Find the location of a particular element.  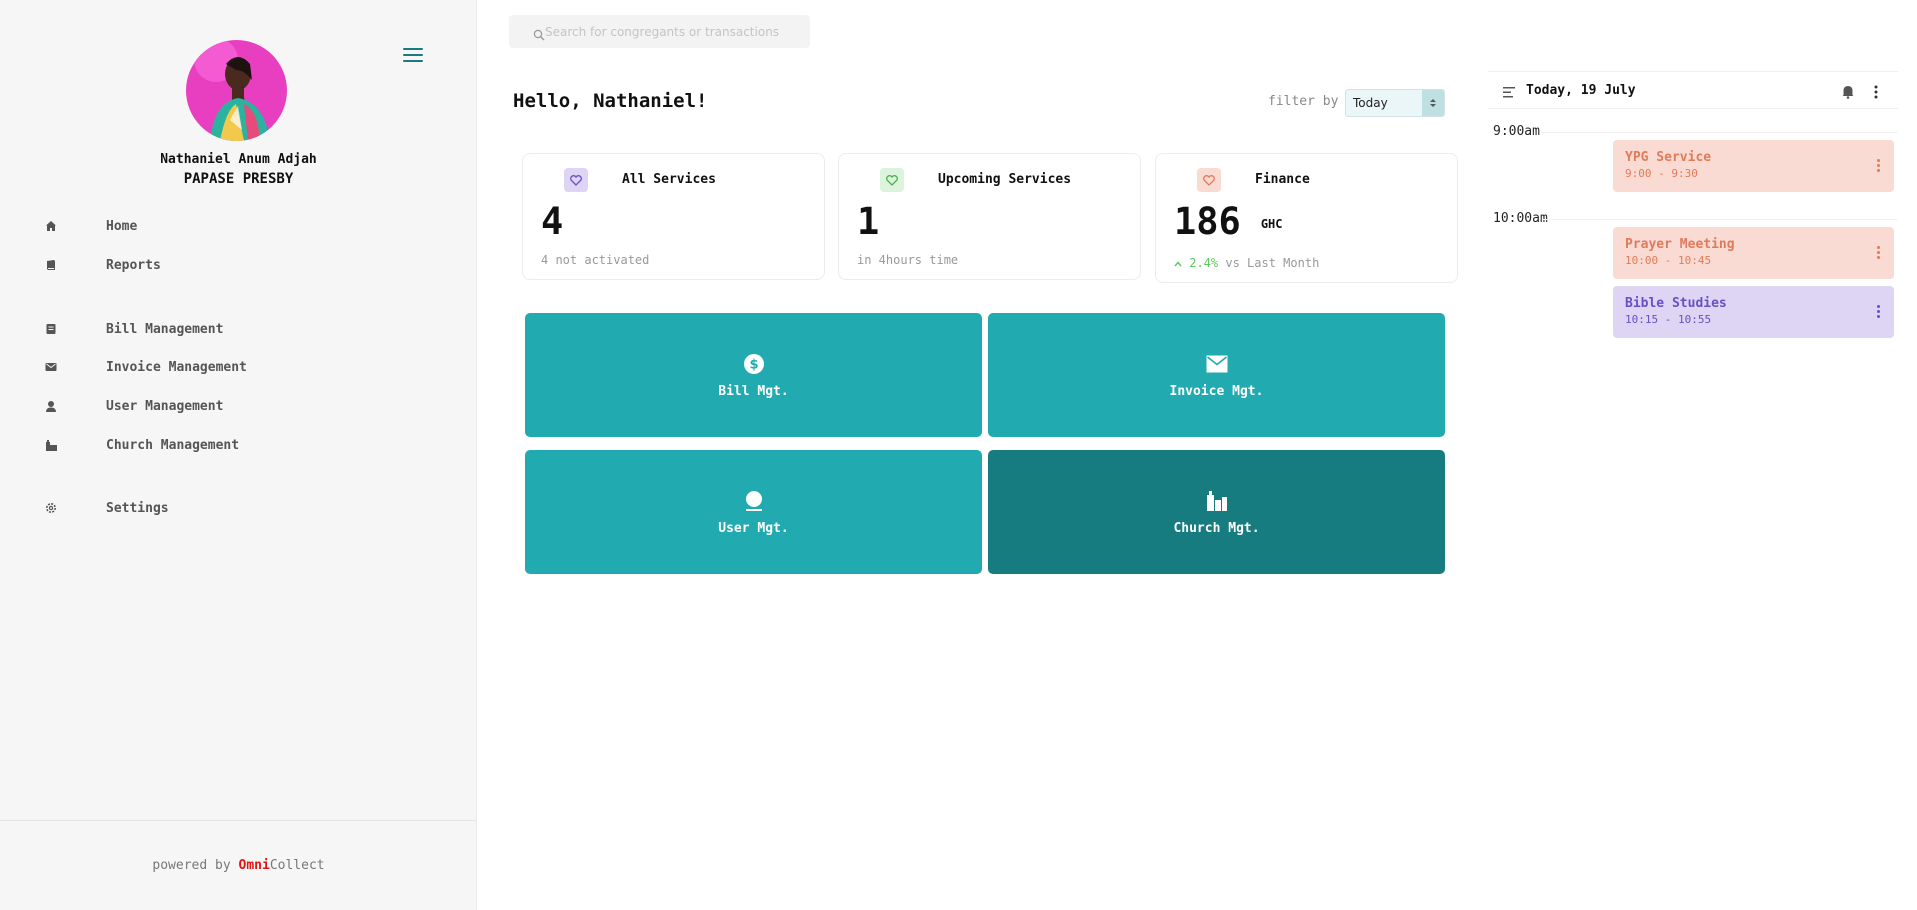

trend-up-icon is located at coordinates (1181, 263).